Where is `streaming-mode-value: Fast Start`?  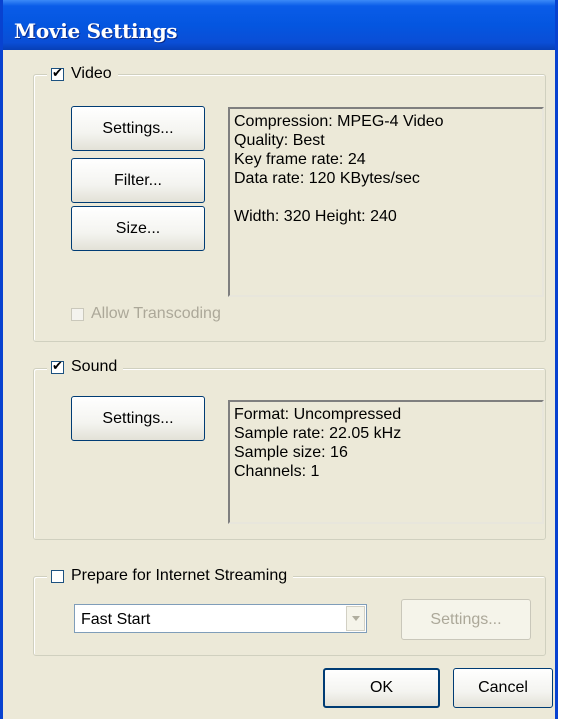
streaming-mode-value: Fast Start is located at coordinates (116, 619).